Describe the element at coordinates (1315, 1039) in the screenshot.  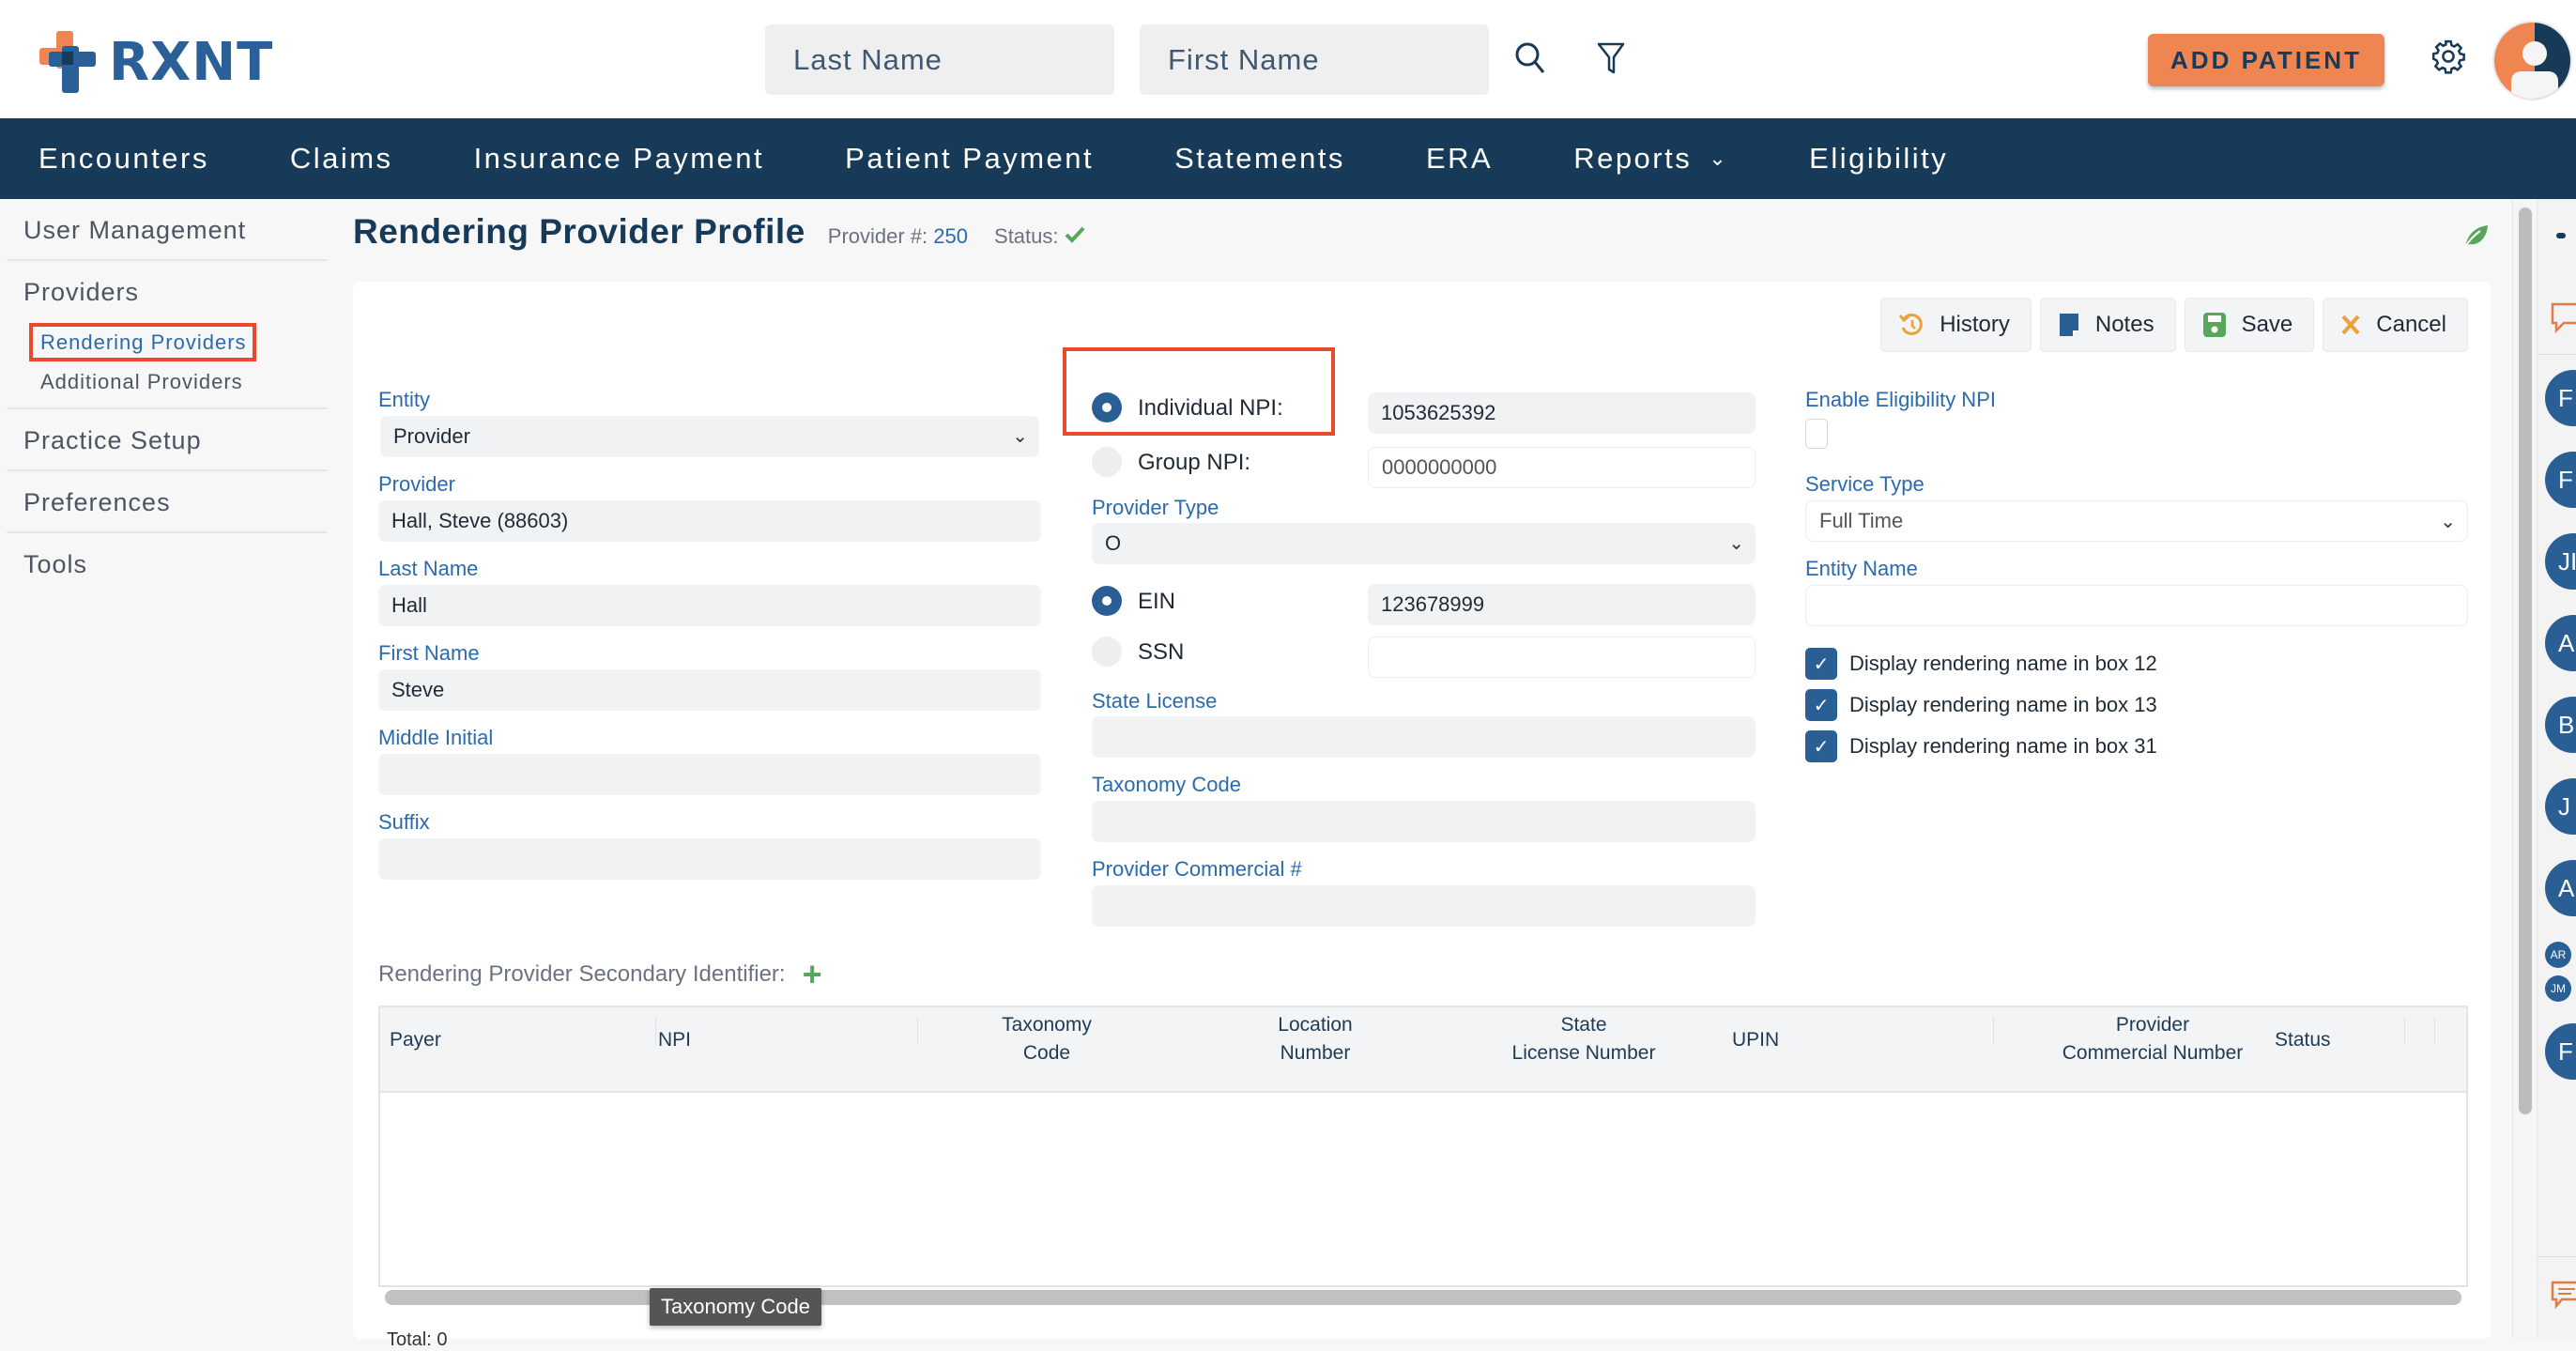
I see `column-header-location-number: Location Number` at that location.